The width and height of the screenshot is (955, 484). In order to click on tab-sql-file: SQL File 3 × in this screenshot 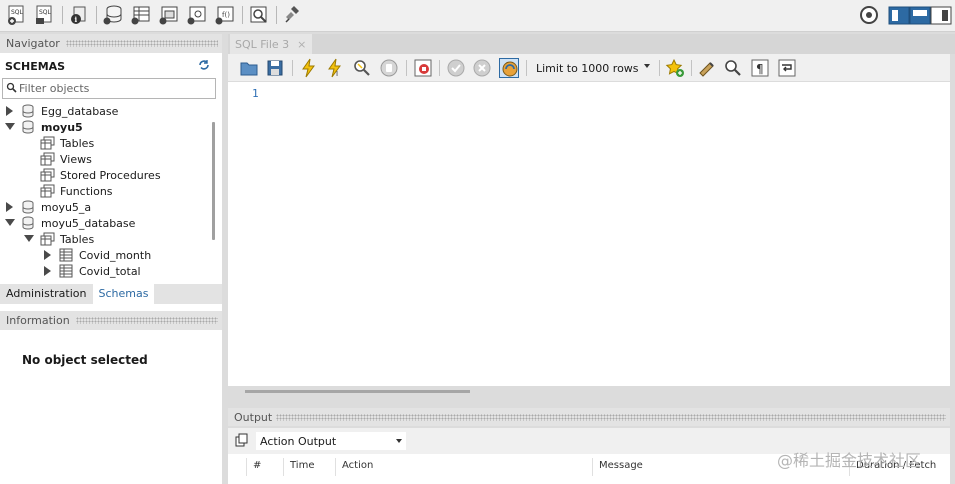, I will do `click(271, 44)`.